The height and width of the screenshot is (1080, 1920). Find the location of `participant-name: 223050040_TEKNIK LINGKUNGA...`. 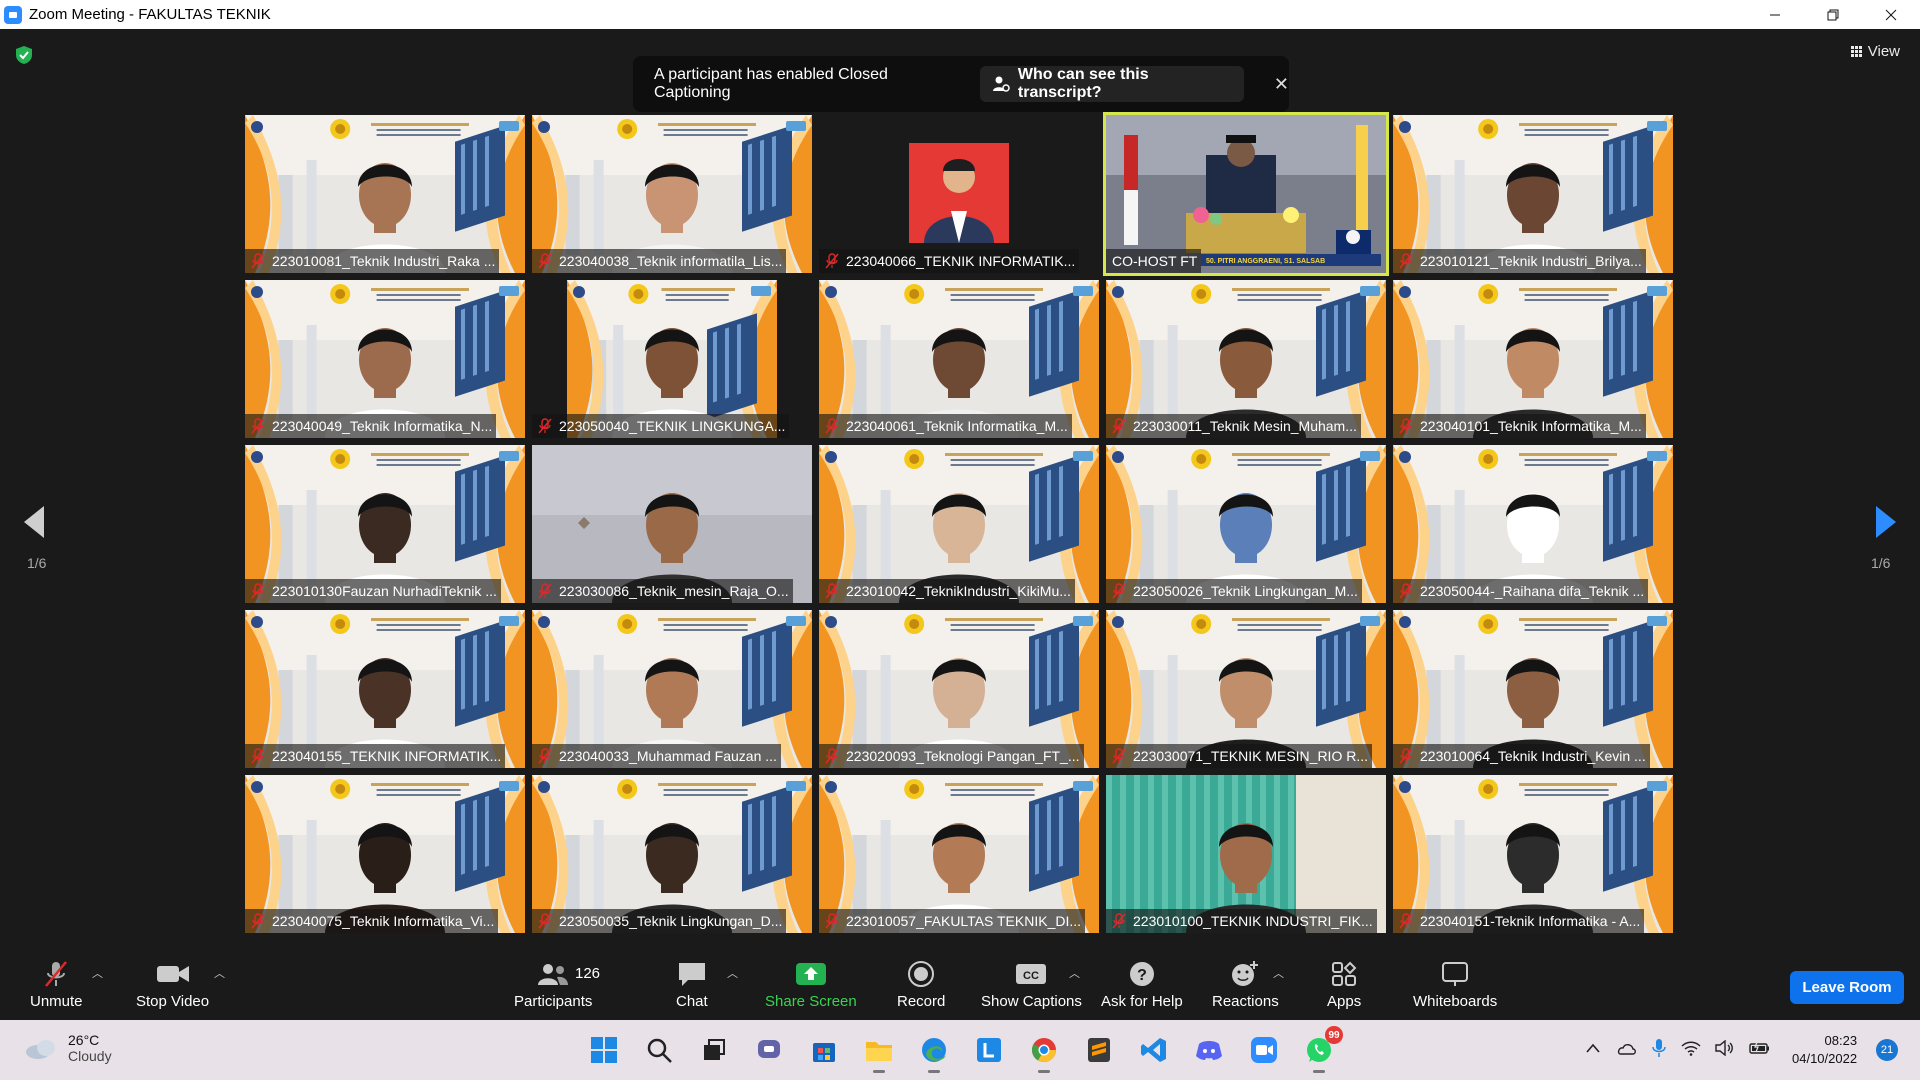

participant-name: 223050040_TEKNIK LINGKUNGA... is located at coordinates (672, 426).